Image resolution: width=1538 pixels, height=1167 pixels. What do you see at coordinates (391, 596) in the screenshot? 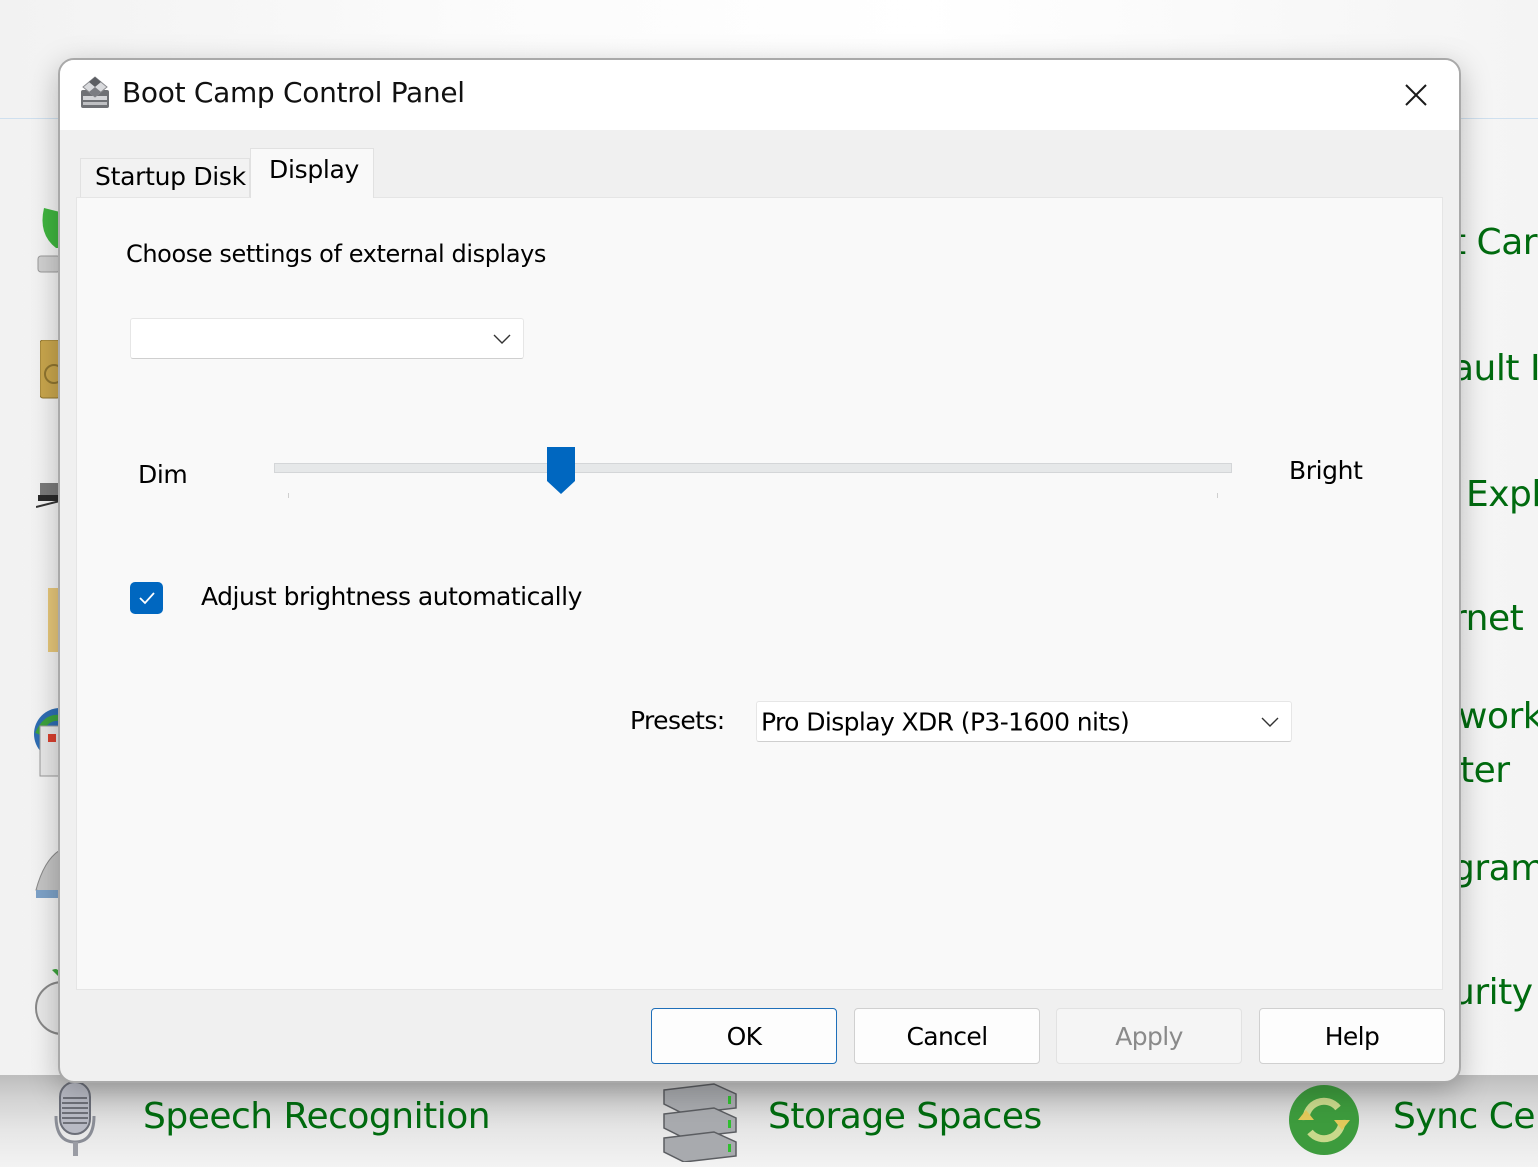
I see `auto-brightness-label: Adjust brightness automatically` at bounding box center [391, 596].